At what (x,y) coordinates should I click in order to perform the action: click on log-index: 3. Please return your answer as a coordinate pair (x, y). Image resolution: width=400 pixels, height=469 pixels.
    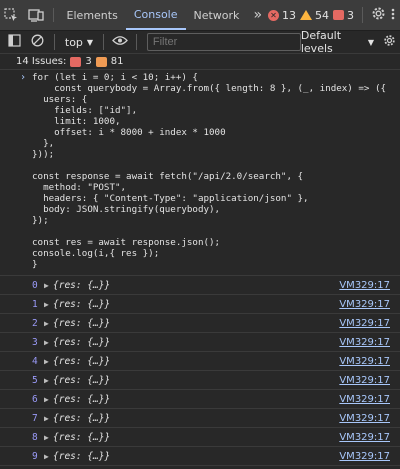
    Looking at the image, I should click on (35, 342).